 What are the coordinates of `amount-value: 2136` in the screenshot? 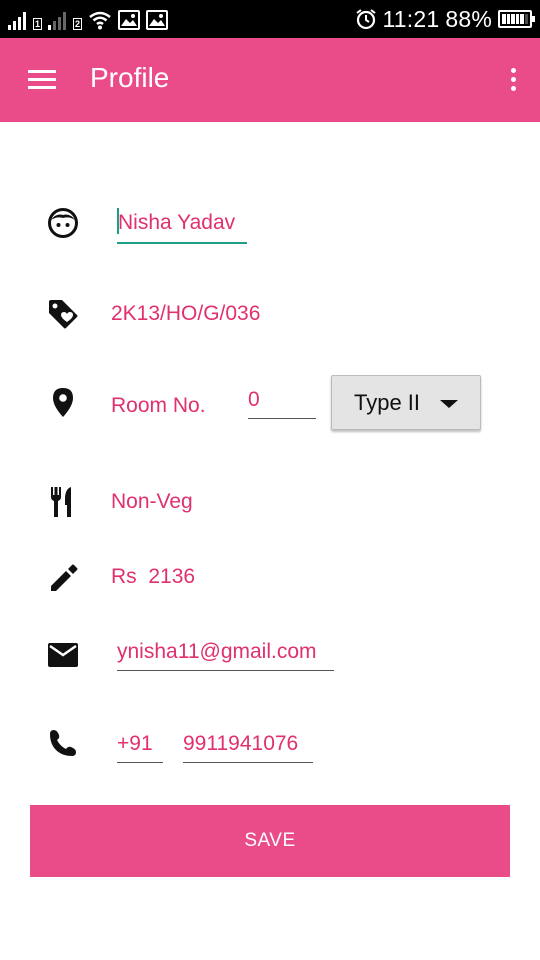 It's located at (172, 576).